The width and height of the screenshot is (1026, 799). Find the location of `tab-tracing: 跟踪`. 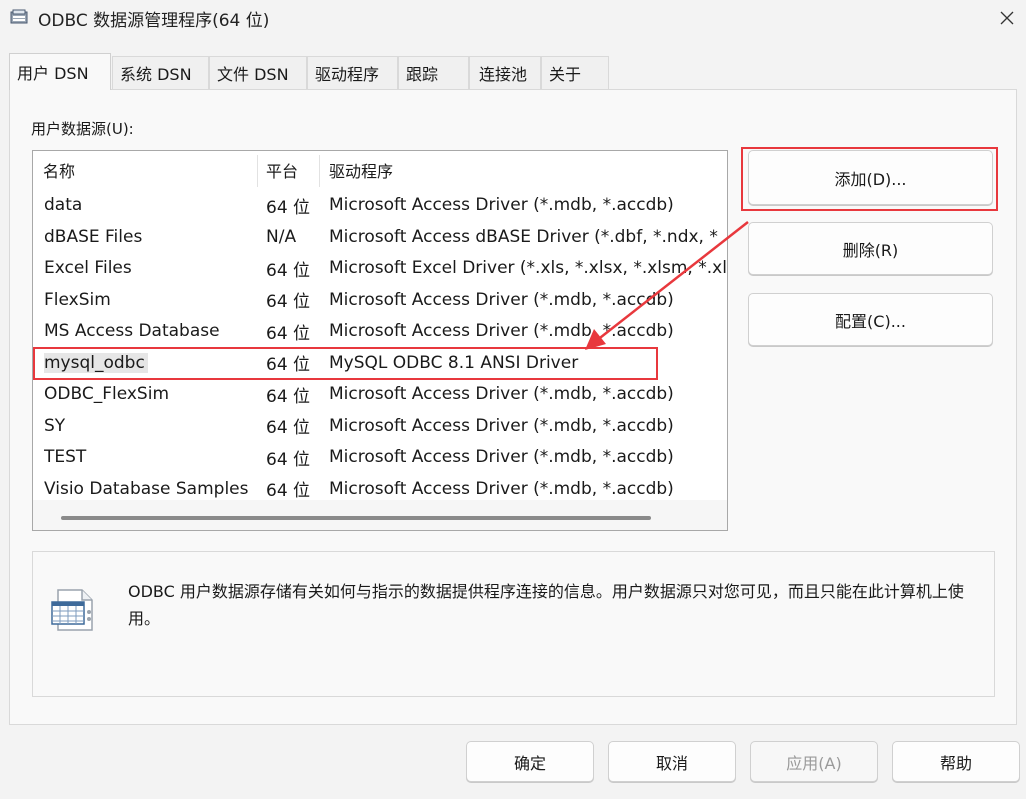

tab-tracing: 跟踪 is located at coordinates (433, 72).